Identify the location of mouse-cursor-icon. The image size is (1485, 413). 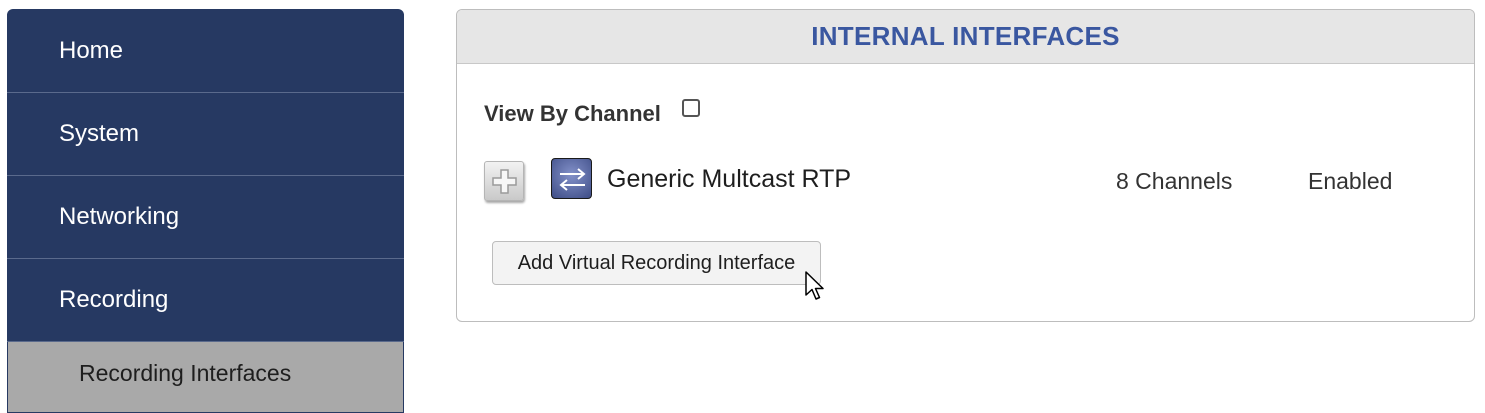
(814, 285).